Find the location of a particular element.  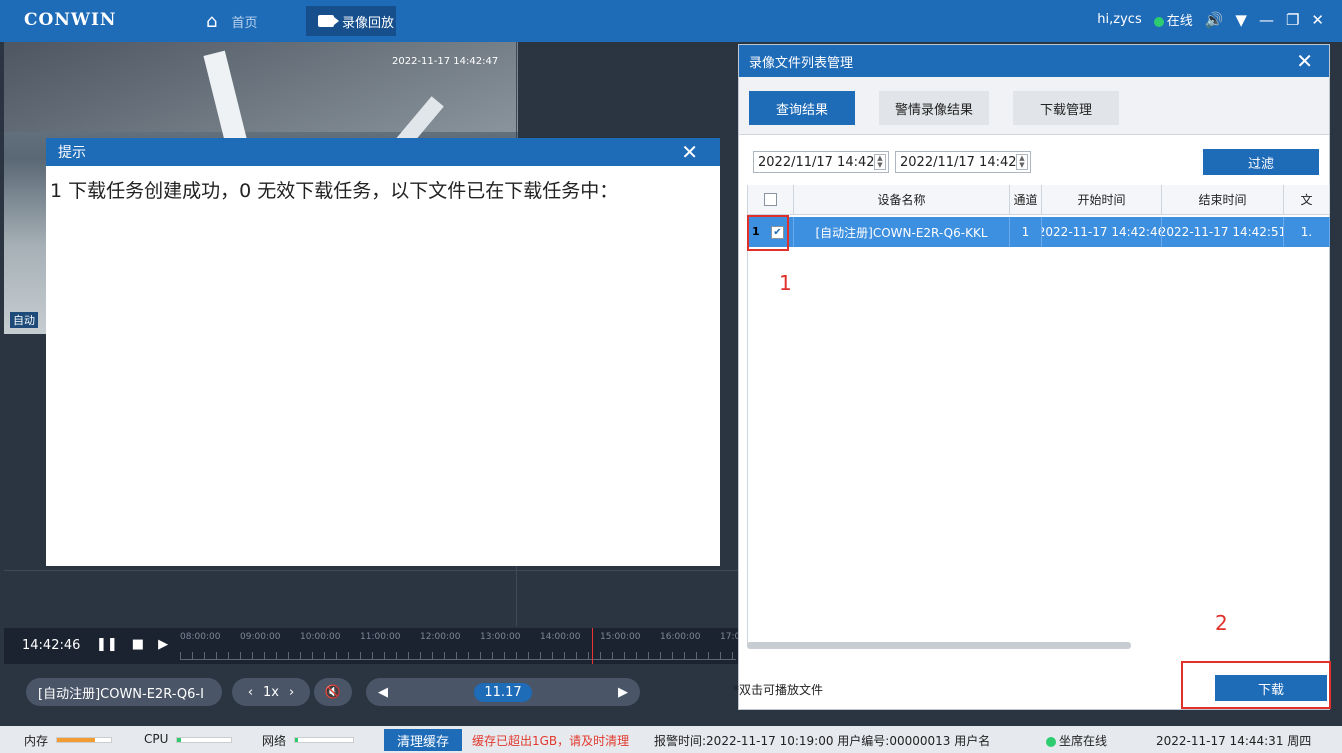

date-next-icon: ▶ is located at coordinates (623, 692).